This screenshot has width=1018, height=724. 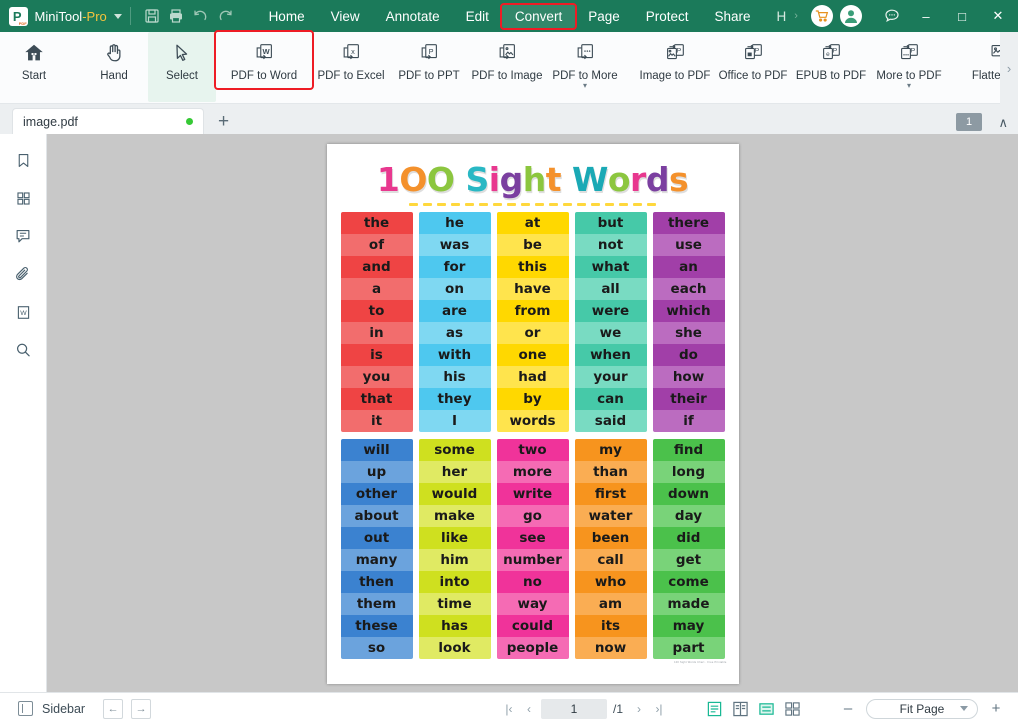 What do you see at coordinates (714, 708) in the screenshot?
I see `single-page-view-button` at bounding box center [714, 708].